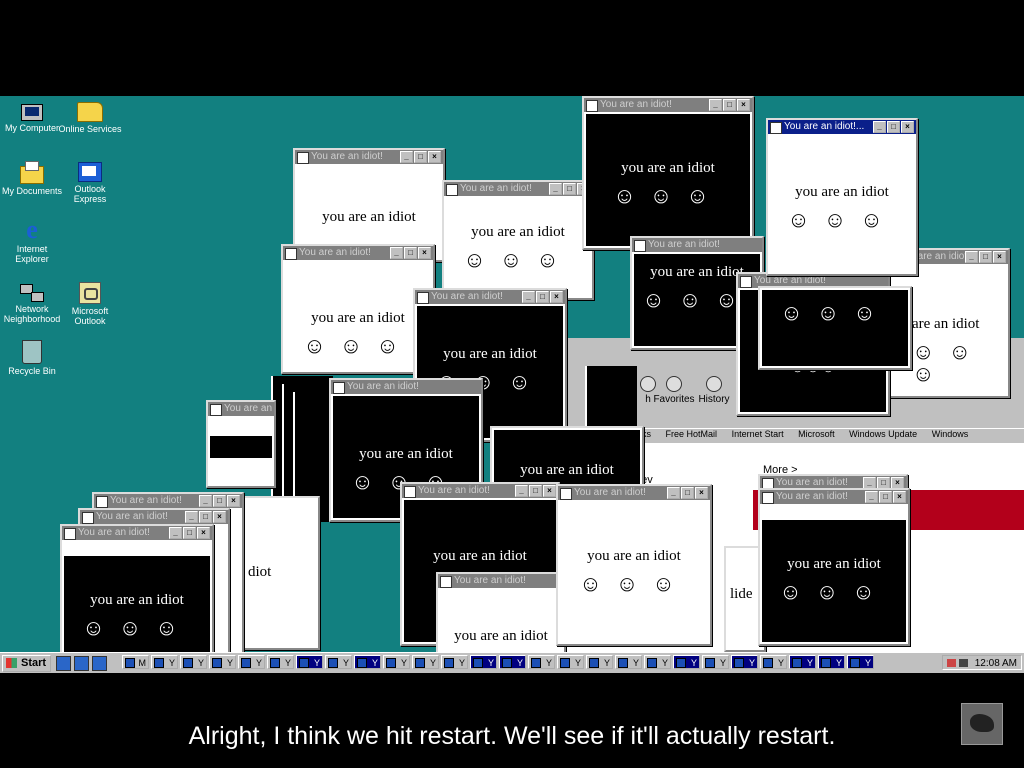 The image size is (1024, 768). Describe the element at coordinates (963, 663) in the screenshot. I see `volume-icon` at that location.